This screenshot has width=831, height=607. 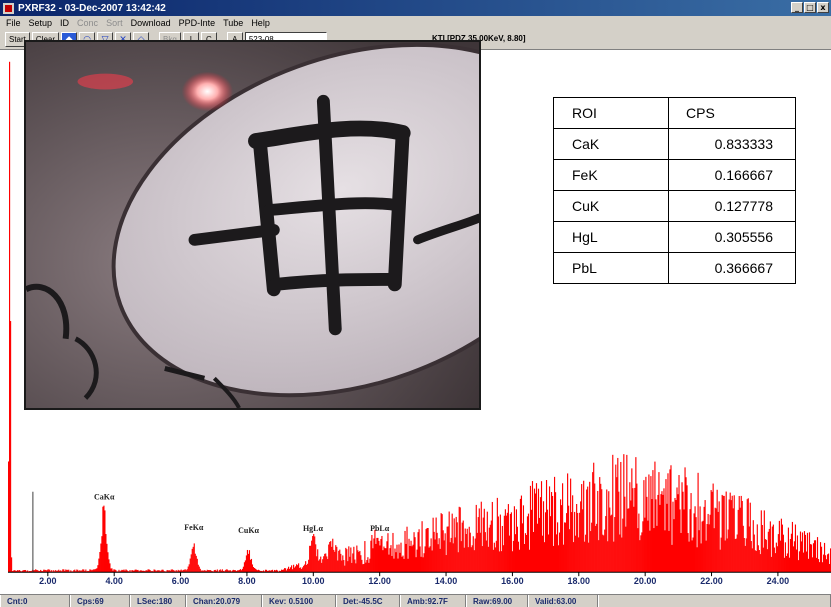 I want to click on window-controls: _ □ x, so click(x=810, y=7).